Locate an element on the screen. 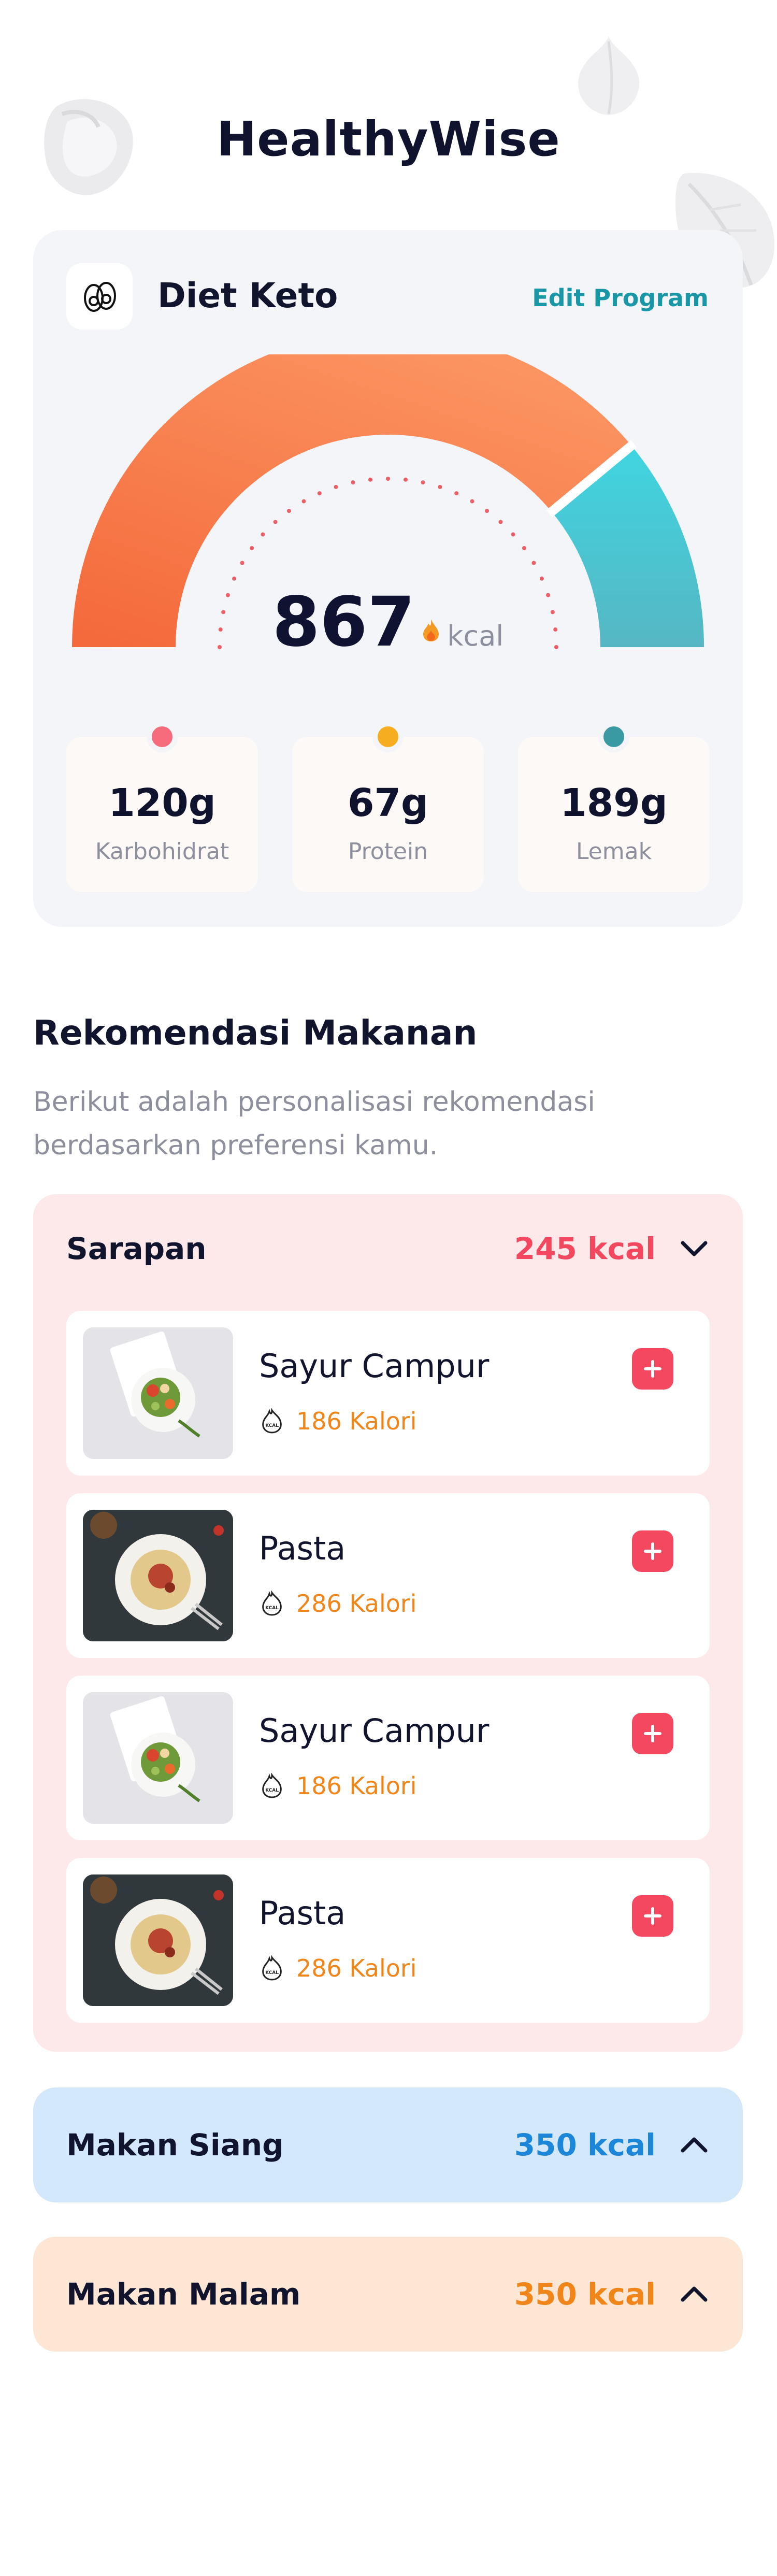 This screenshot has height=2576, width=777. lemak-dot-icon is located at coordinates (613, 737).